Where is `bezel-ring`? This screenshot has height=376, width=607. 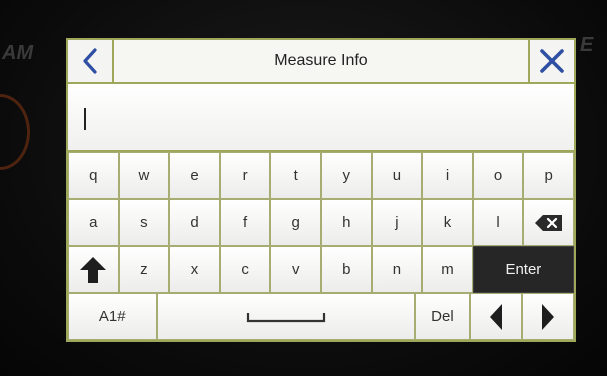
bezel-ring is located at coordinates (15, 132).